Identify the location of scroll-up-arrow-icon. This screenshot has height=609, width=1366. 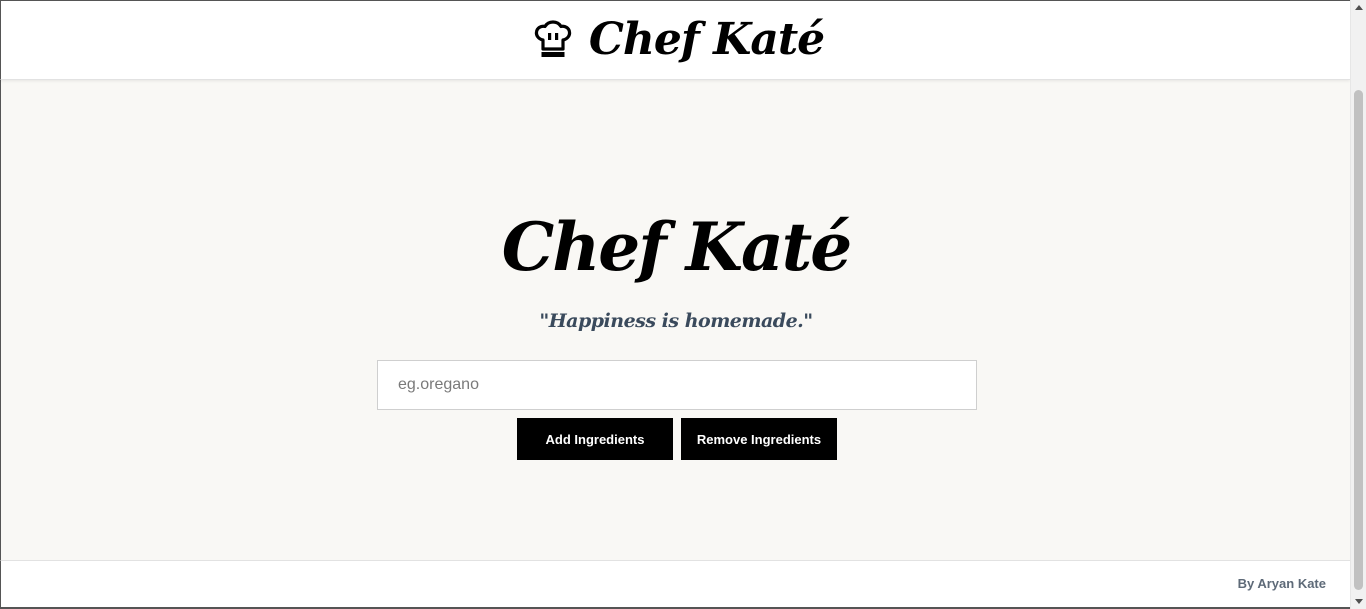
(1358, 7).